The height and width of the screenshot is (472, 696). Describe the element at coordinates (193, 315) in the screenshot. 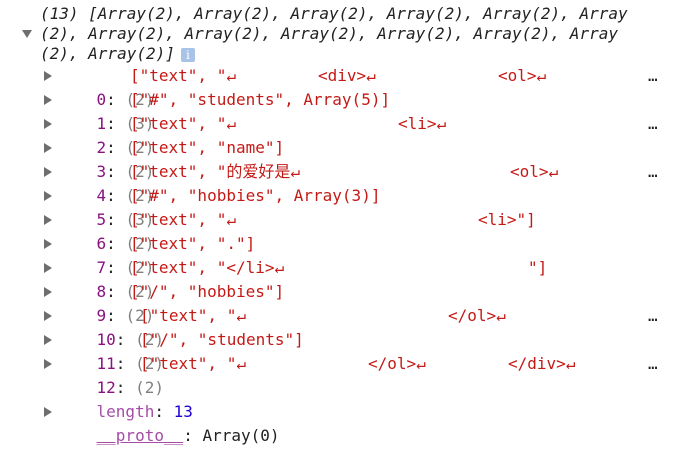

I see `row-10-value: ["text", "↵` at that location.